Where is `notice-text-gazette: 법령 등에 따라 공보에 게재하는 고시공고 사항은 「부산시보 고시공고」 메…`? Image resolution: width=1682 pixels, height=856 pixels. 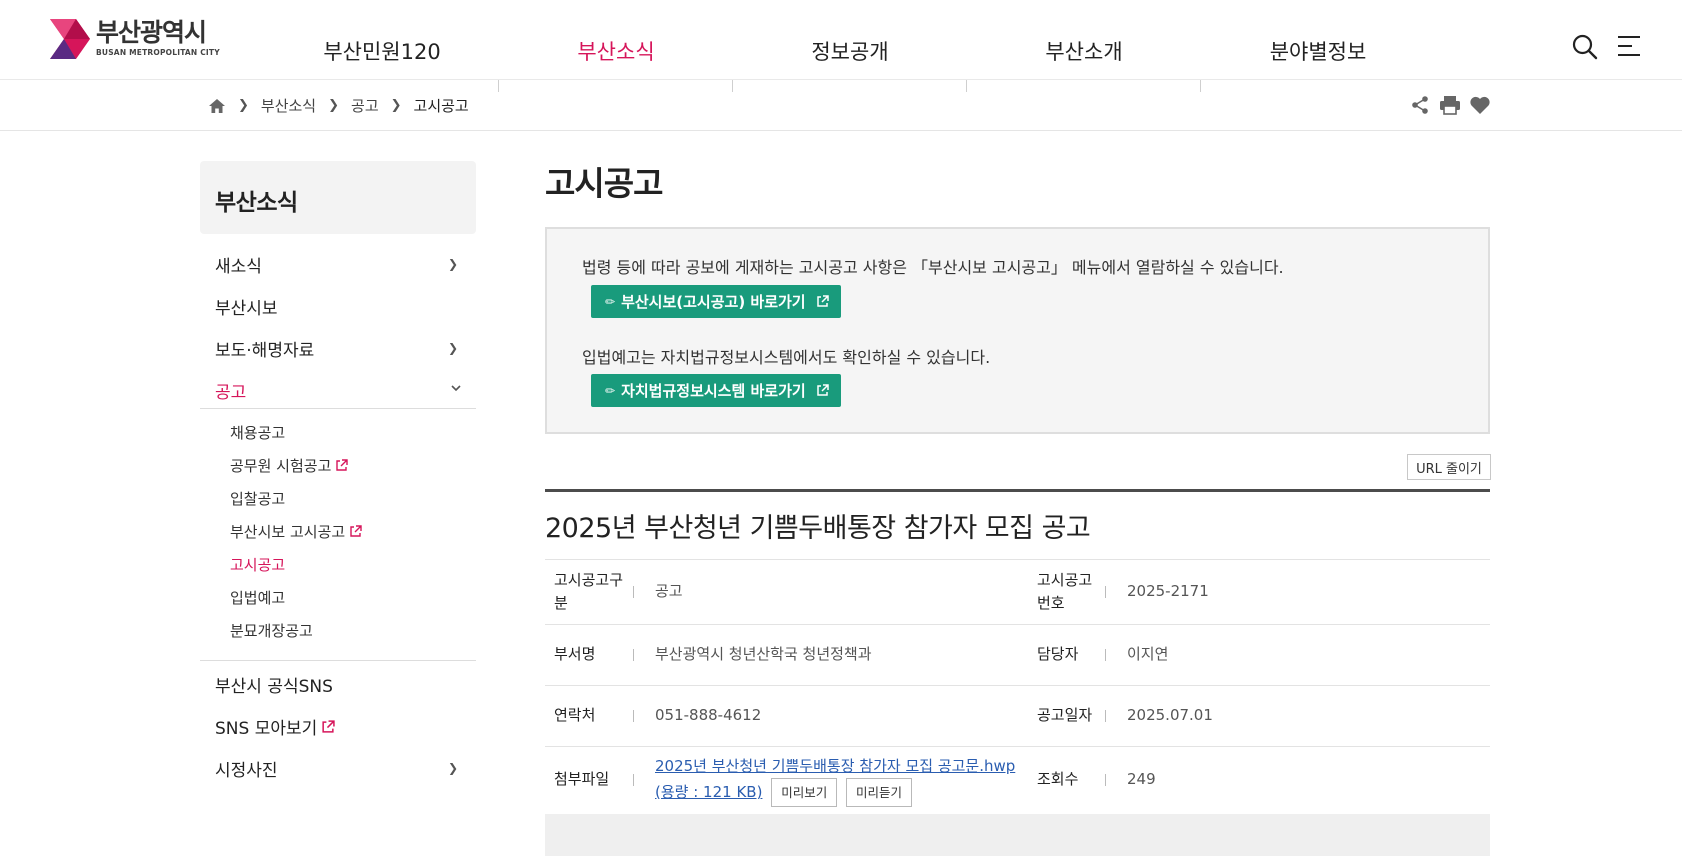 notice-text-gazette: 법령 등에 따라 공보에 게재하는 고시공고 사항은 「부산시보 고시공고」 메… is located at coordinates (933, 267).